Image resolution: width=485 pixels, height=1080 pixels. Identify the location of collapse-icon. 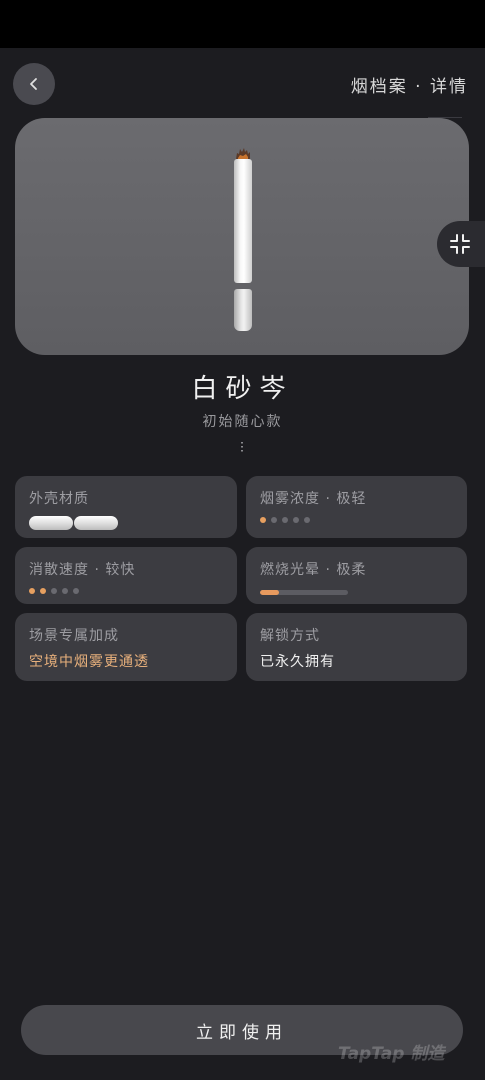
(460, 244).